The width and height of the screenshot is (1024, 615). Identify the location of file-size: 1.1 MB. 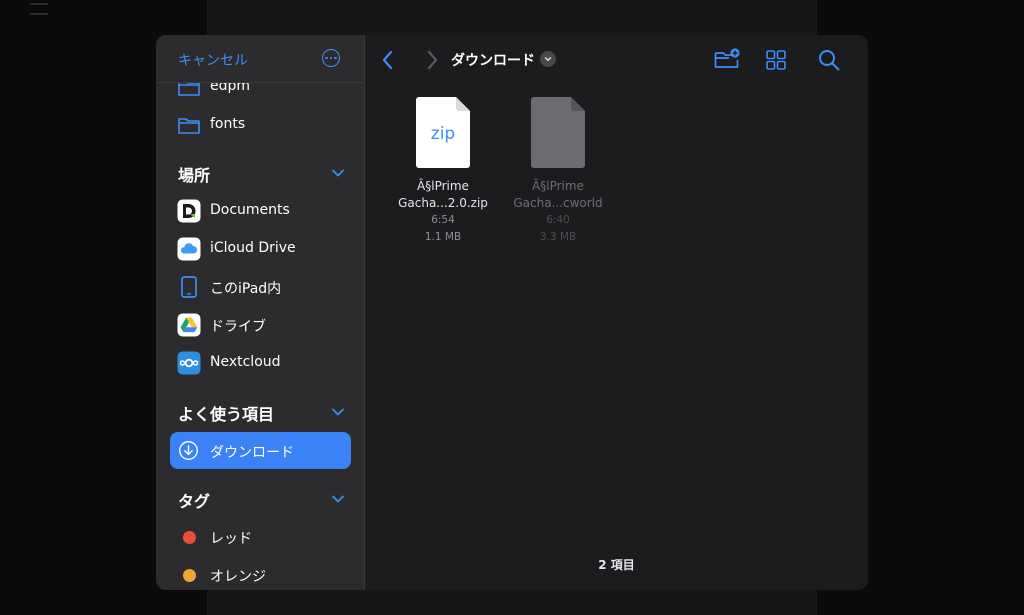
(443, 237).